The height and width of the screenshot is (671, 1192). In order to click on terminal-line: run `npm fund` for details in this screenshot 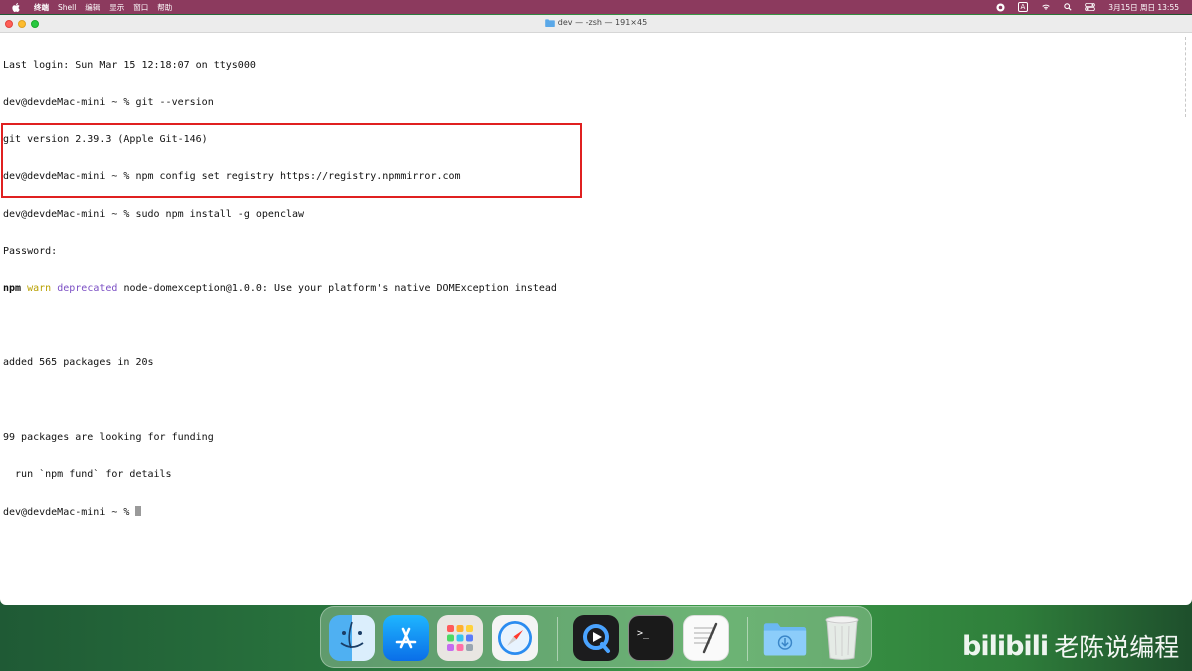, I will do `click(87, 475)`.